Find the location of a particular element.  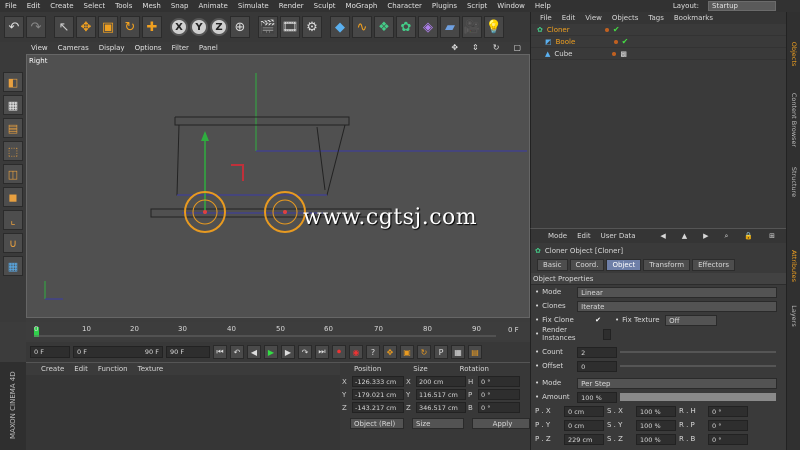

menu-create: Create is located at coordinates (61, 6).